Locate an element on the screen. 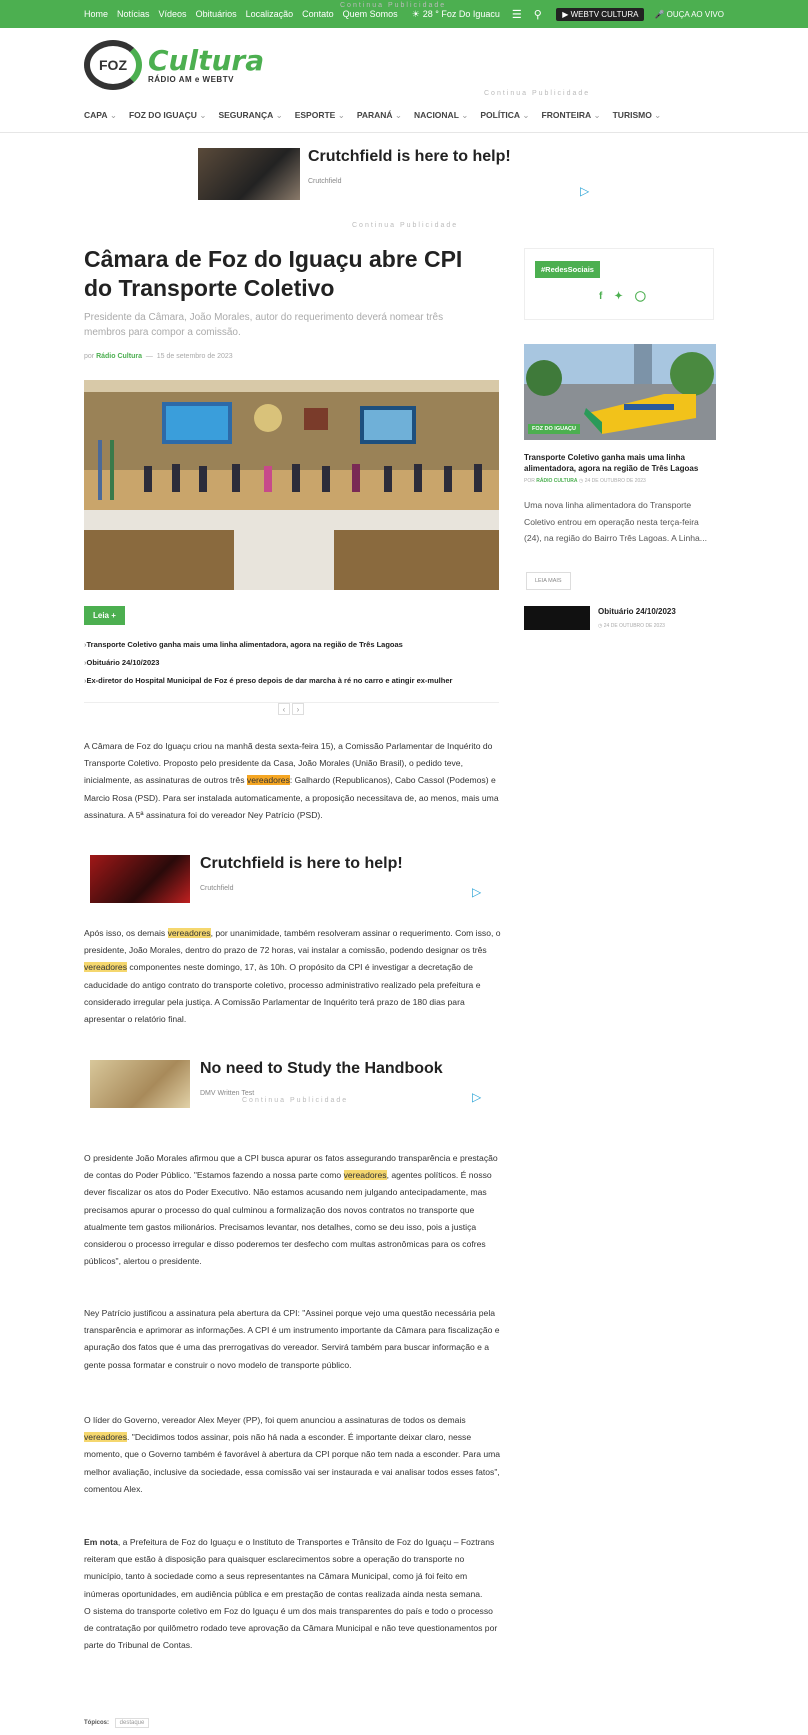 This screenshot has height=1735, width=808. article-date: 15 de setembro de 2023 is located at coordinates (194, 356).